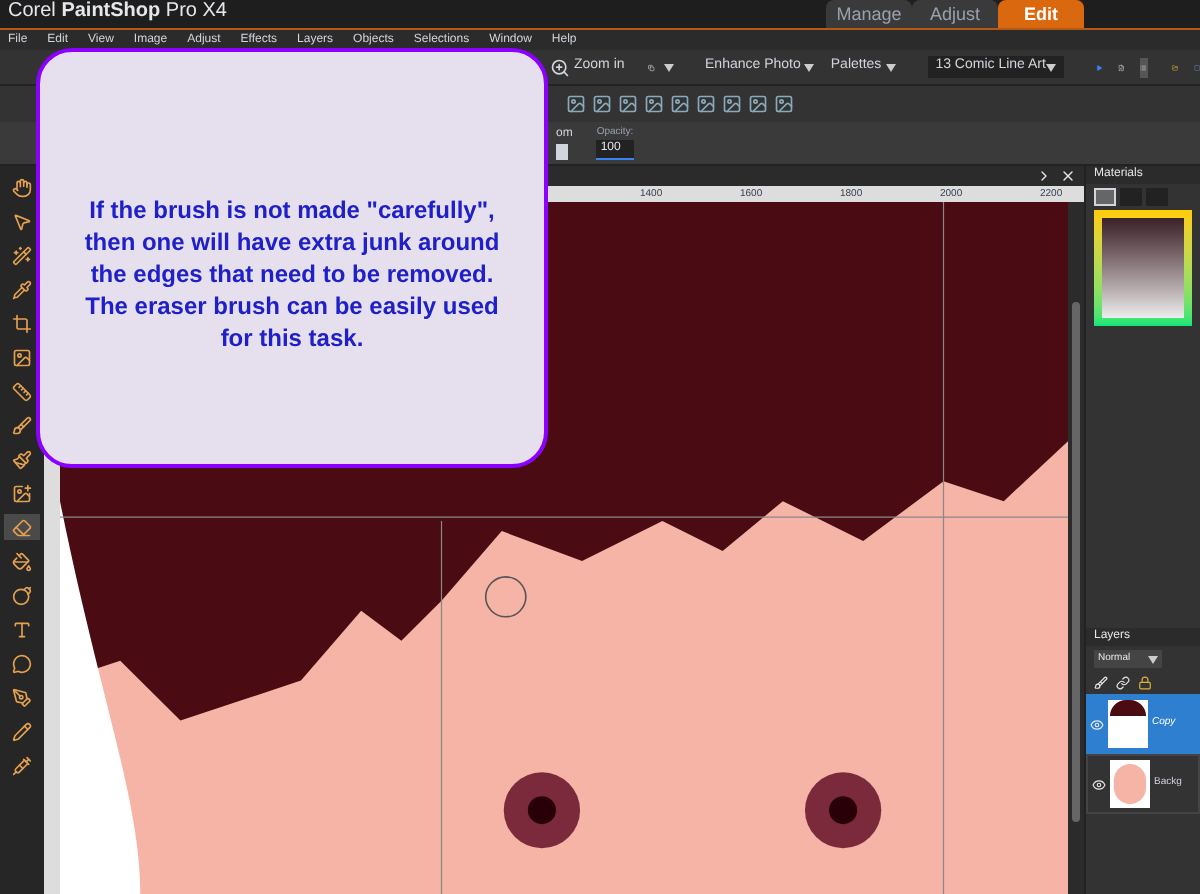 This screenshot has width=1200, height=894. I want to click on callout-text: If the brush is not made "carefully", then one will have extra junk around the edges that need to be removed. The eraser brush can be easily used for this task., so click(292, 274).